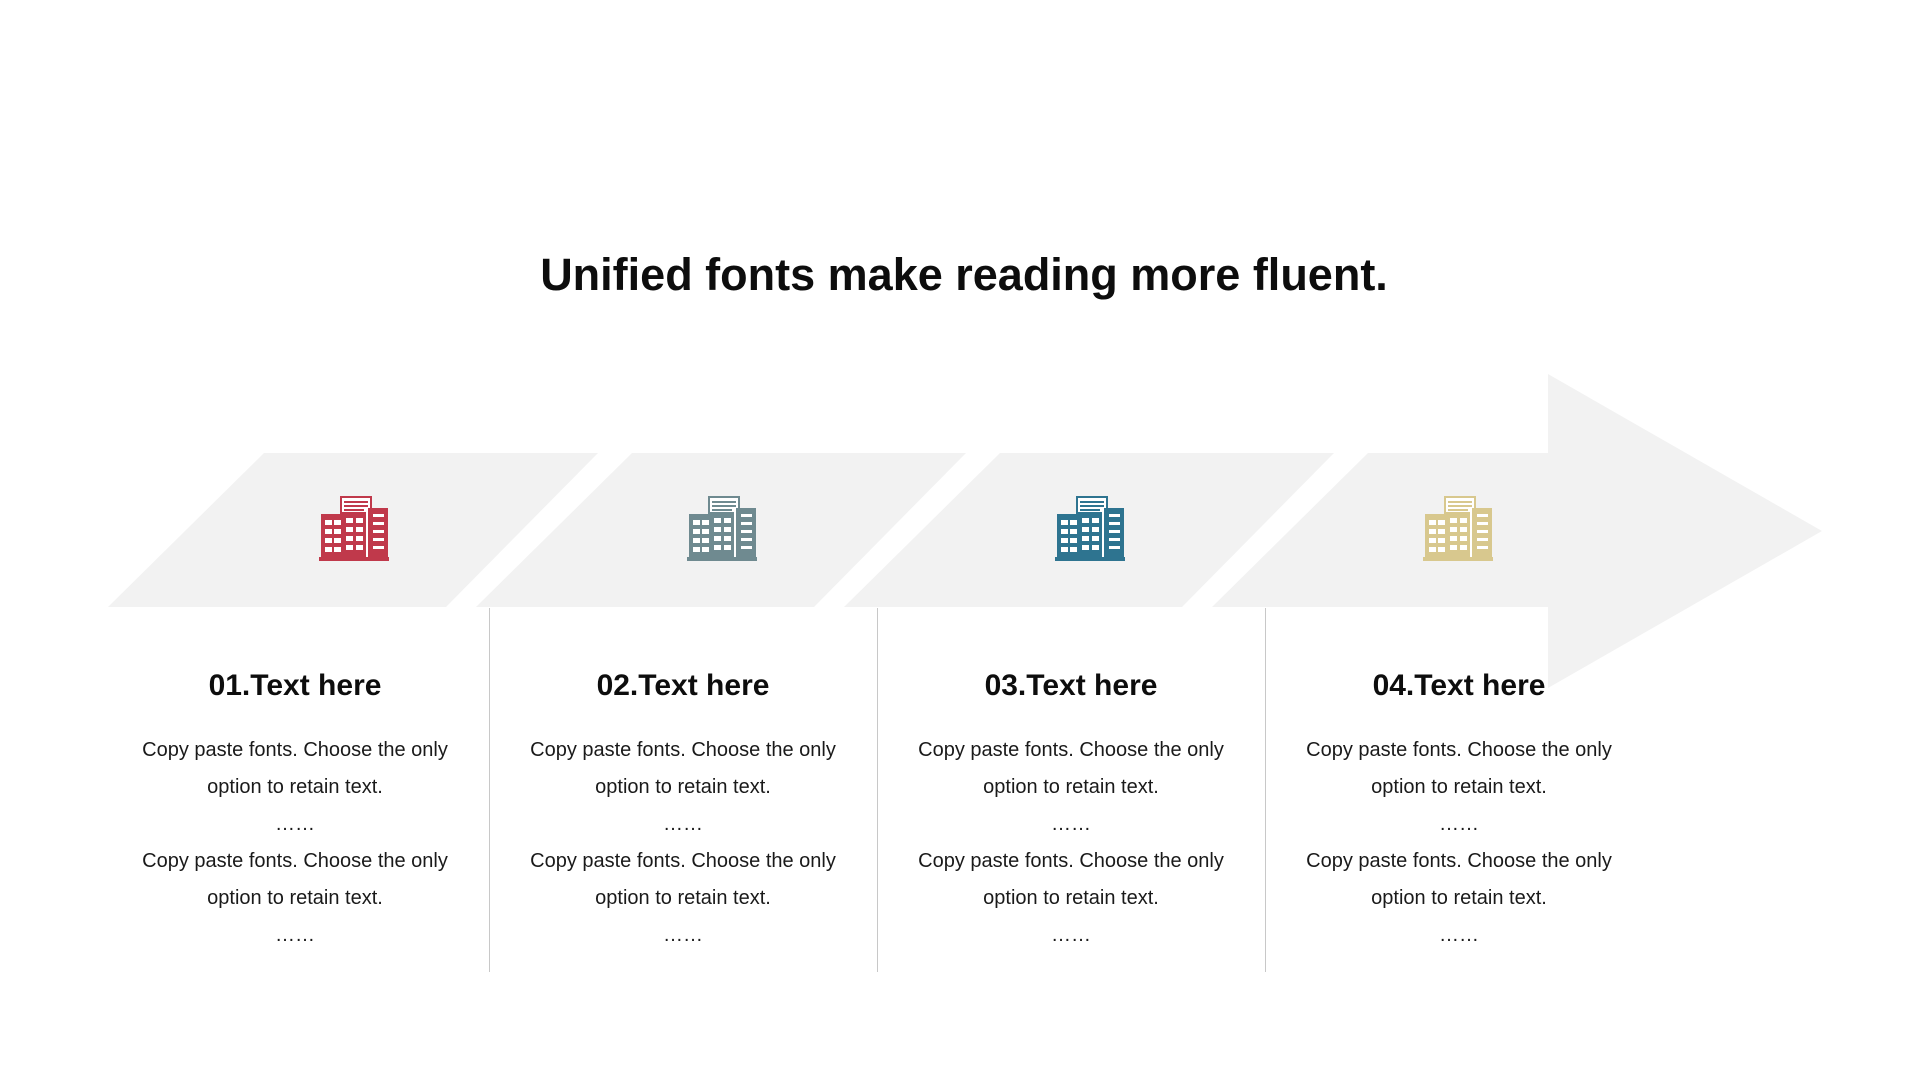  Describe the element at coordinates (295, 685) in the screenshot. I see `step-heading: 01.Text here` at that location.